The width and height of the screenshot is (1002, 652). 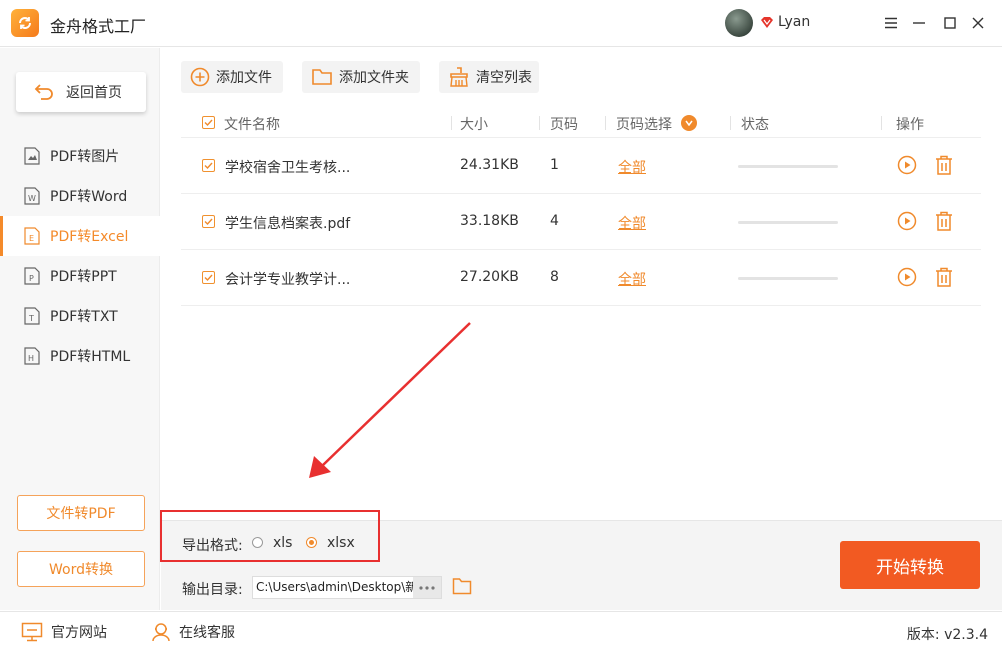 What do you see at coordinates (755, 125) in the screenshot?
I see `col-header-status: 状态` at bounding box center [755, 125].